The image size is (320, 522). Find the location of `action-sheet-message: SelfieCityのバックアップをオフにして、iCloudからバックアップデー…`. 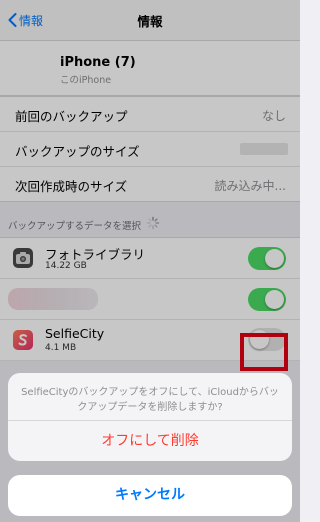

action-sheet-message: SelfieCityのバックアップをオフにして、iCloudからバックアップデー… is located at coordinates (150, 400).